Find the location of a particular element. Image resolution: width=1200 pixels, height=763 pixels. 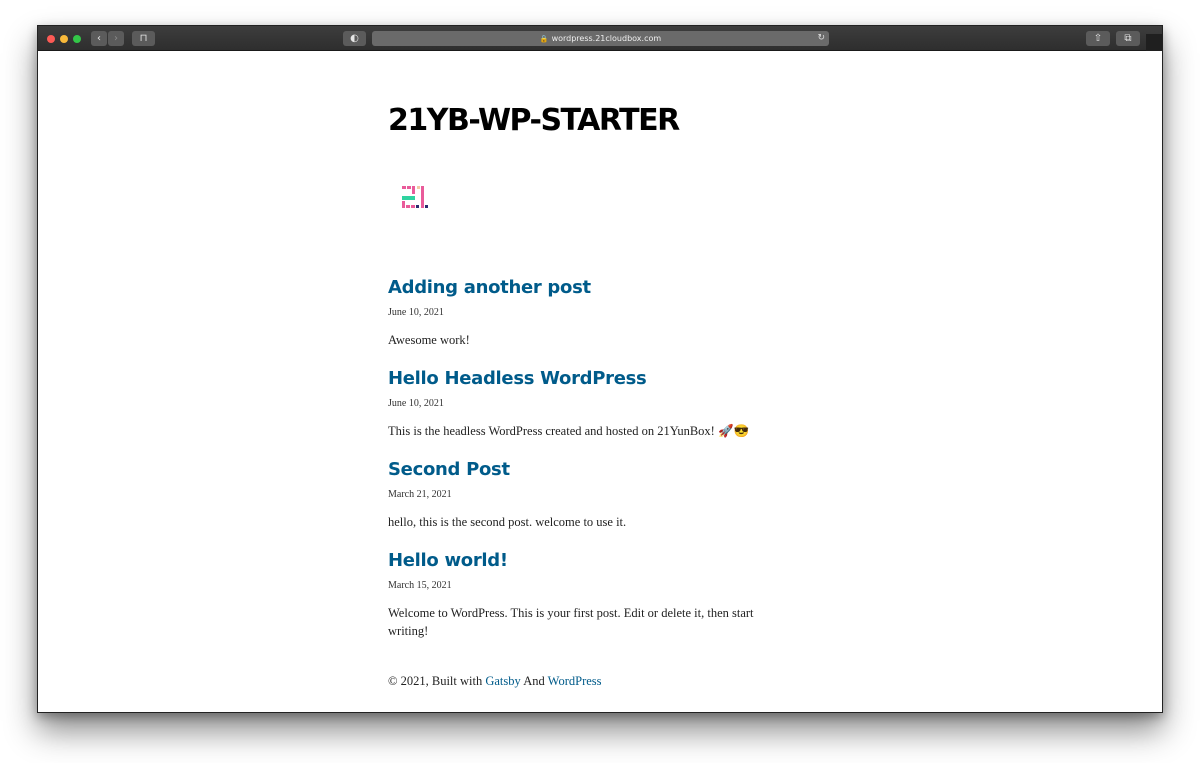

footer-prefix: © 2021, Built with is located at coordinates (437, 681).